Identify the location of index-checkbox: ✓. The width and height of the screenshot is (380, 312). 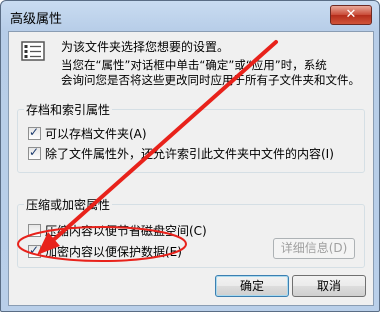
(34, 152).